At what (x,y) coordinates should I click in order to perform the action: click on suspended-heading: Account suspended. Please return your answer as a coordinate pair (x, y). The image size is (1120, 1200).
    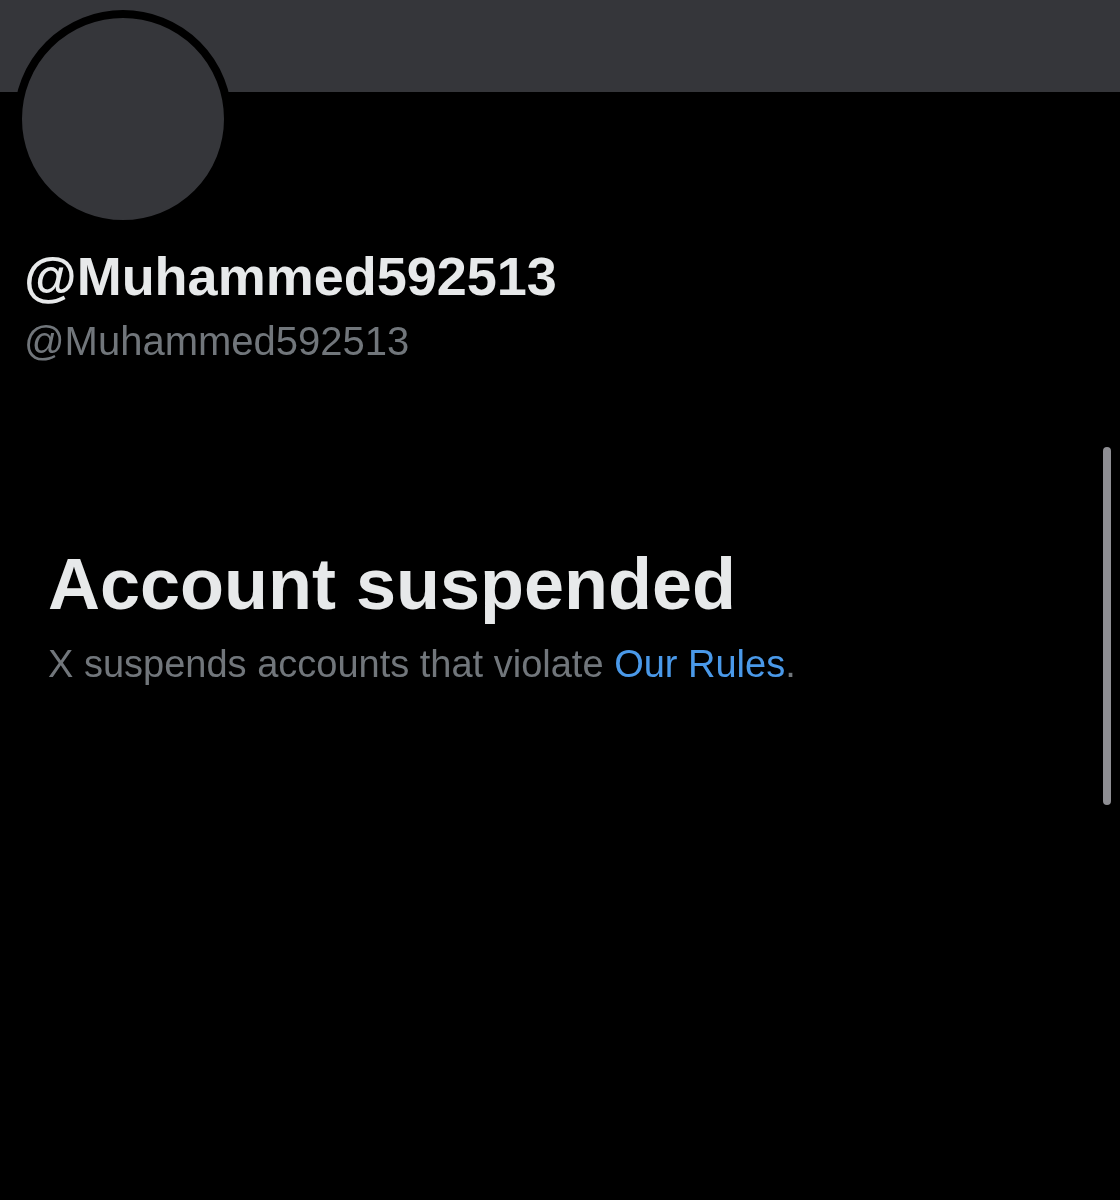
    Looking at the image, I should click on (393, 584).